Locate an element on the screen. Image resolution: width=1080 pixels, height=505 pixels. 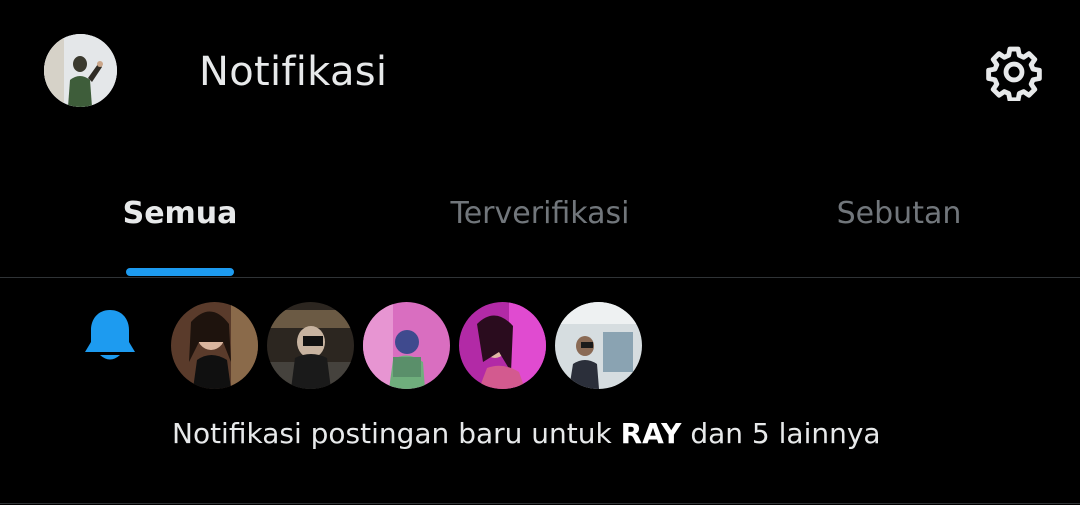
notification-bold-name: RAY is located at coordinates (651, 433).